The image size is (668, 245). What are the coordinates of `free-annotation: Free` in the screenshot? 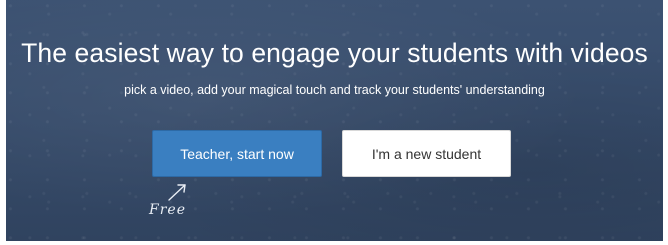 It's located at (177, 202).